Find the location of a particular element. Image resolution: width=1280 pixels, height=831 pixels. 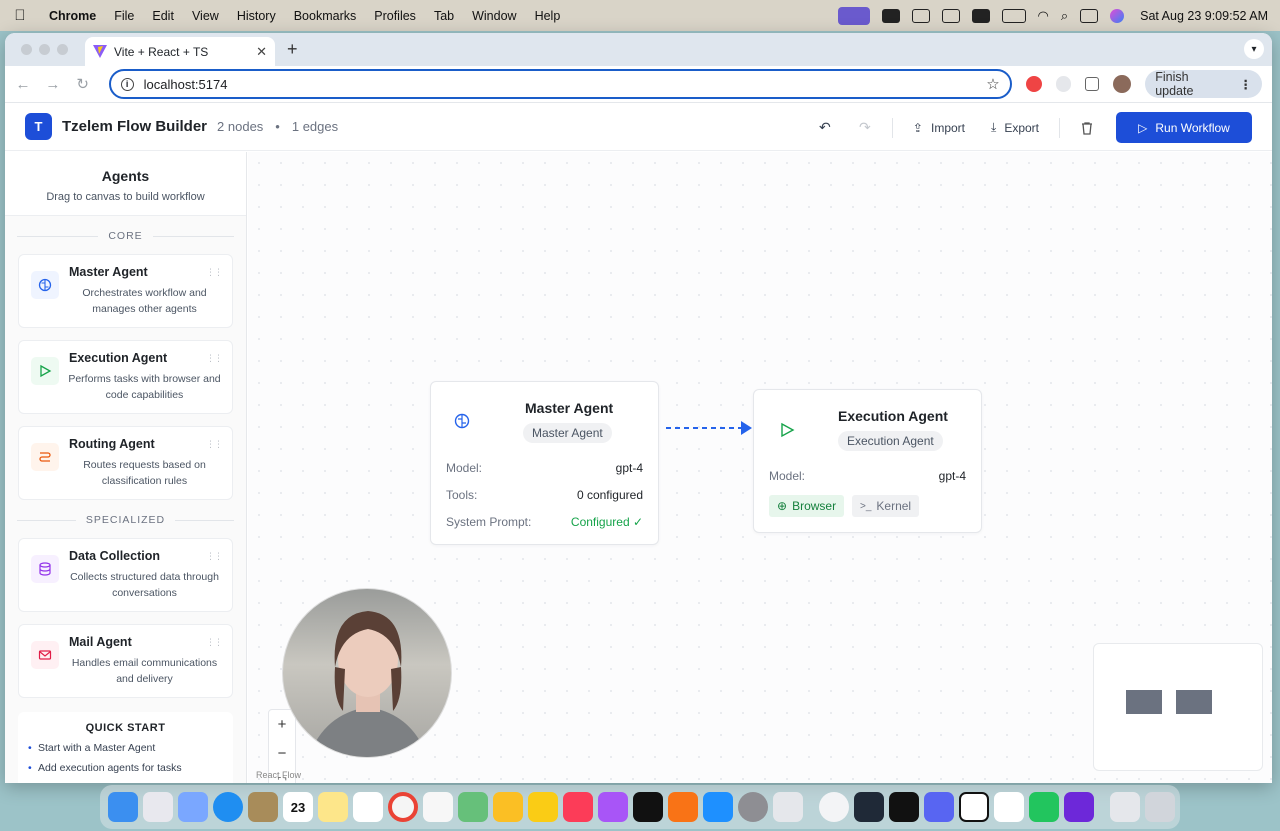

menu-history: History is located at coordinates (256, 16).